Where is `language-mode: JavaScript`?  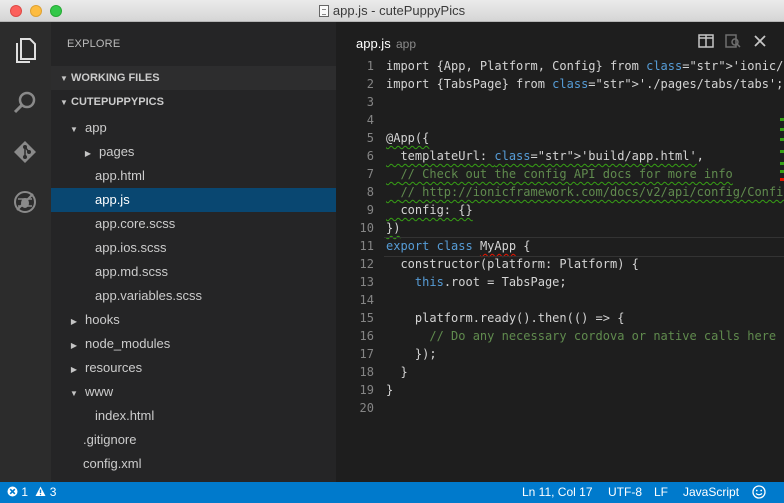
language-mode: JavaScript is located at coordinates (711, 492).